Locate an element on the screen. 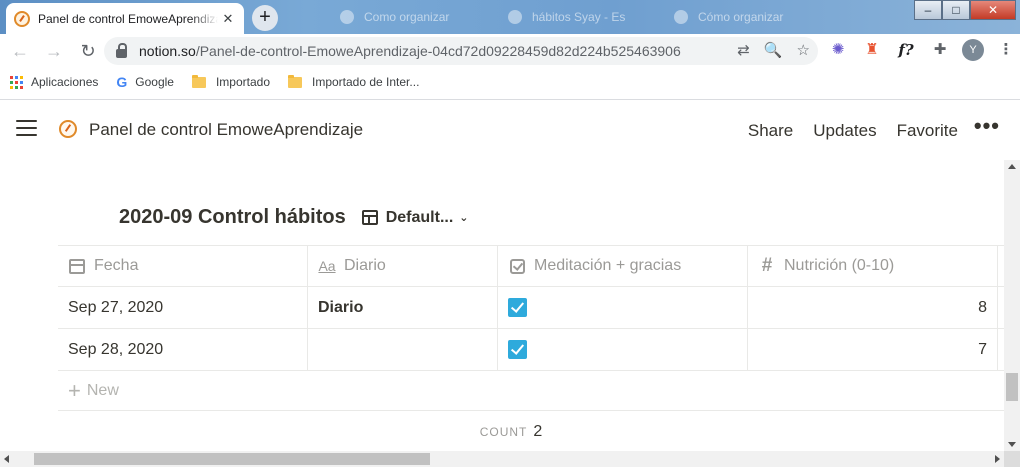  table-row: Sep 27, 2020 Diario 8 is located at coordinates (531, 308).